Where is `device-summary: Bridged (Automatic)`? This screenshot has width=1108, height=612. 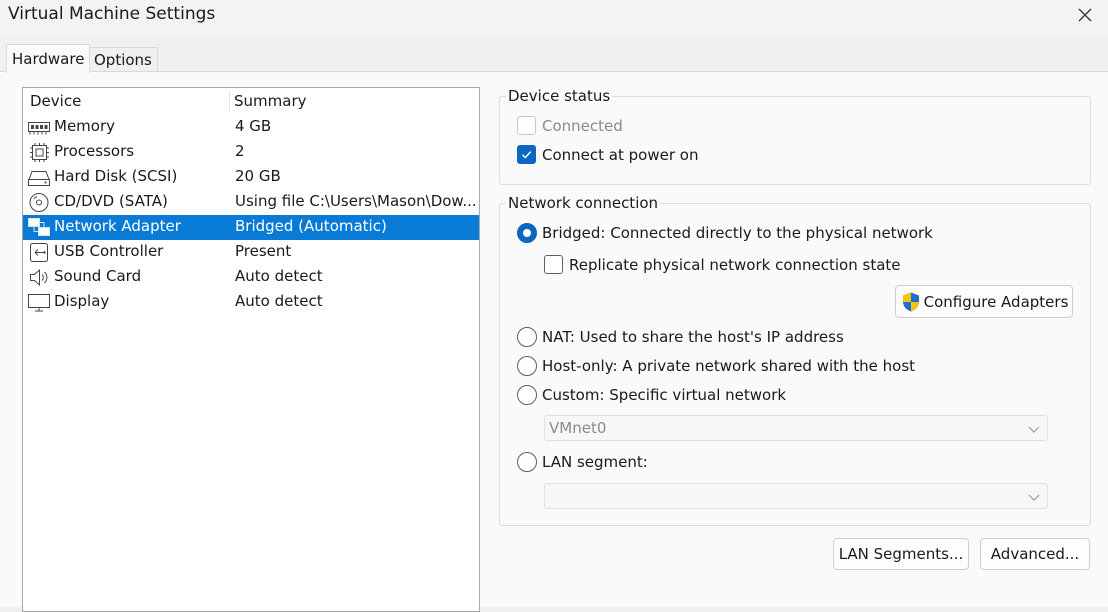
device-summary: Bridged (Automatic) is located at coordinates (311, 226).